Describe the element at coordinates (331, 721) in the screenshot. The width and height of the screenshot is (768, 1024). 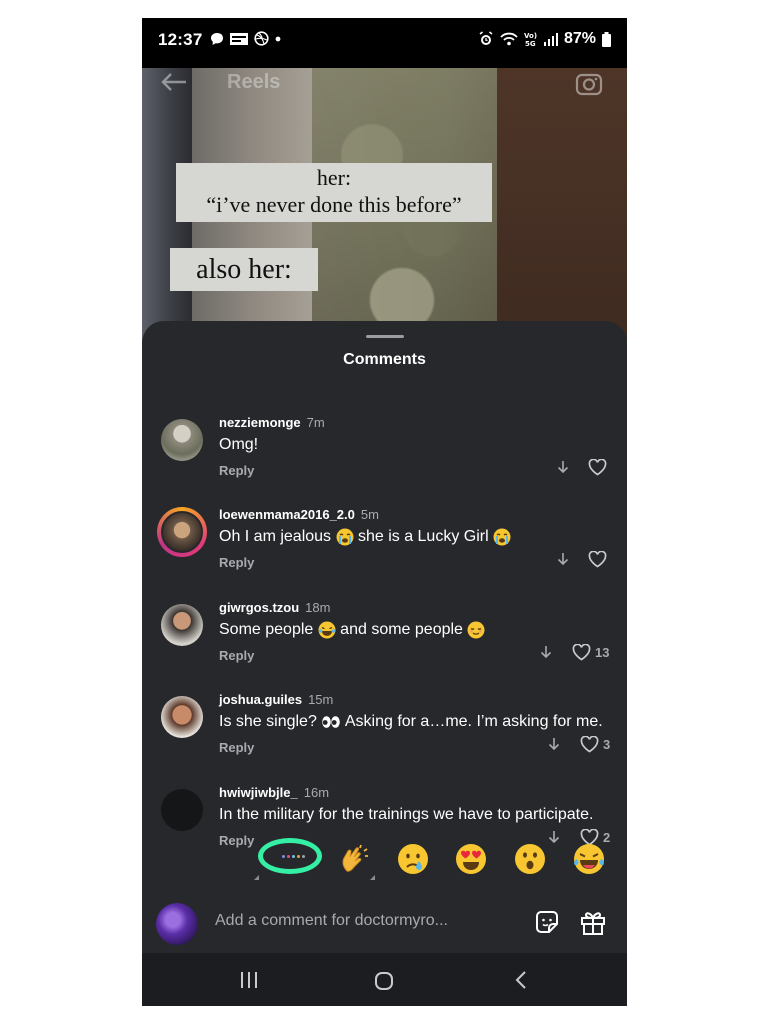
I see `eyes-icon` at that location.